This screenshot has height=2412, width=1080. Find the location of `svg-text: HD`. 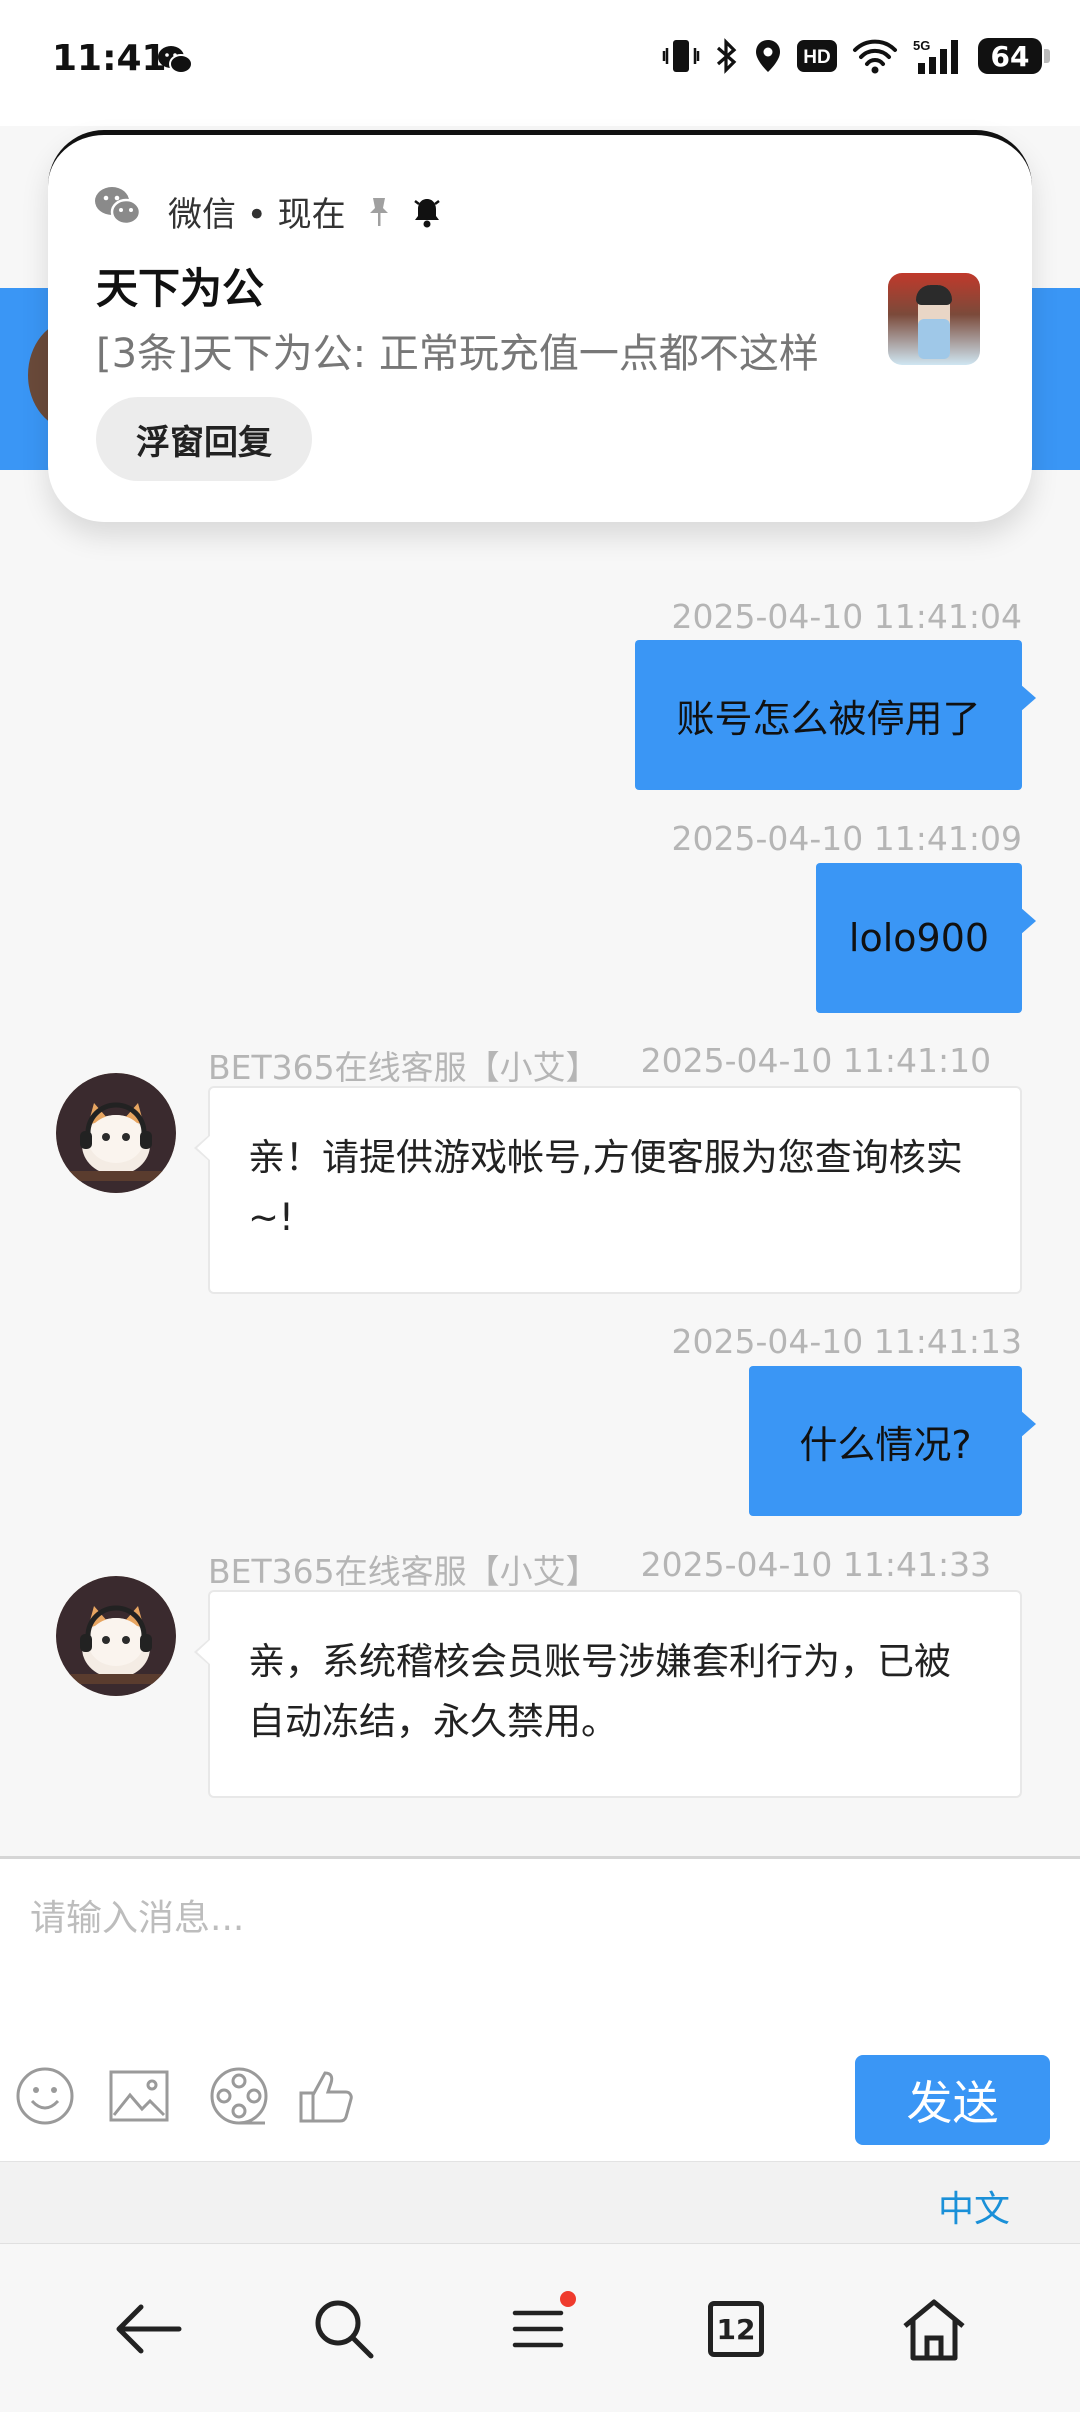

svg-text: HD is located at coordinates (816, 57).